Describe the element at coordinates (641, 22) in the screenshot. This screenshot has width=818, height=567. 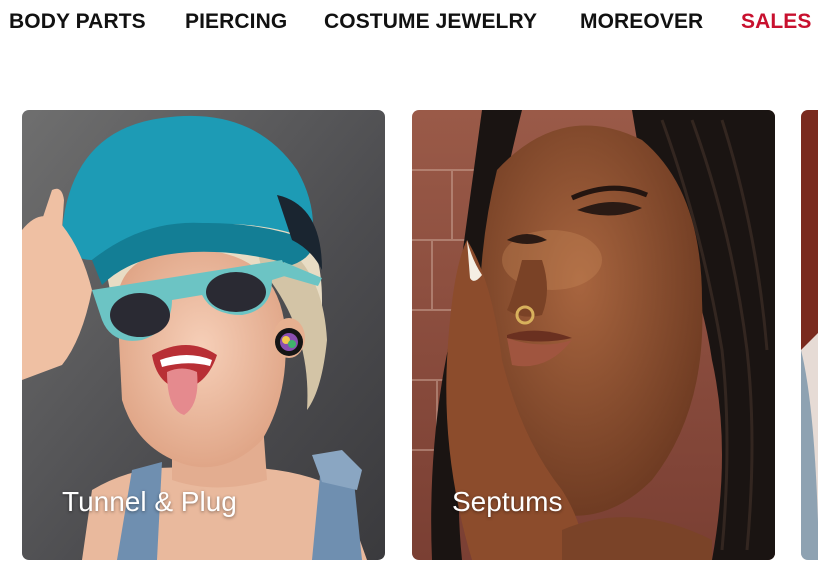
I see `nav-item-moreover: MOREOVER` at that location.